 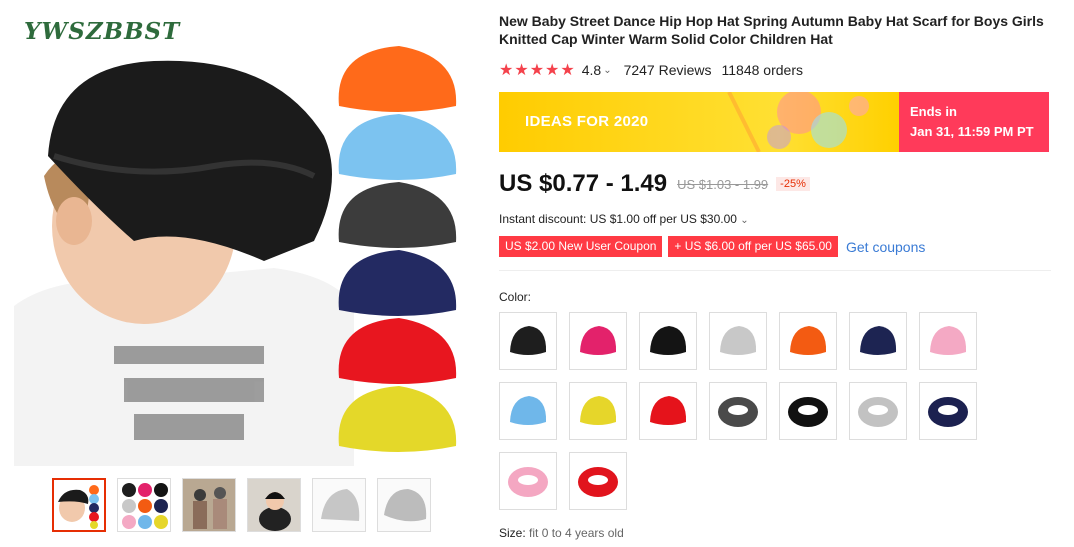 What do you see at coordinates (581, 246) in the screenshot?
I see `new-user-coupon: US $2.00 New User Coupon` at bounding box center [581, 246].